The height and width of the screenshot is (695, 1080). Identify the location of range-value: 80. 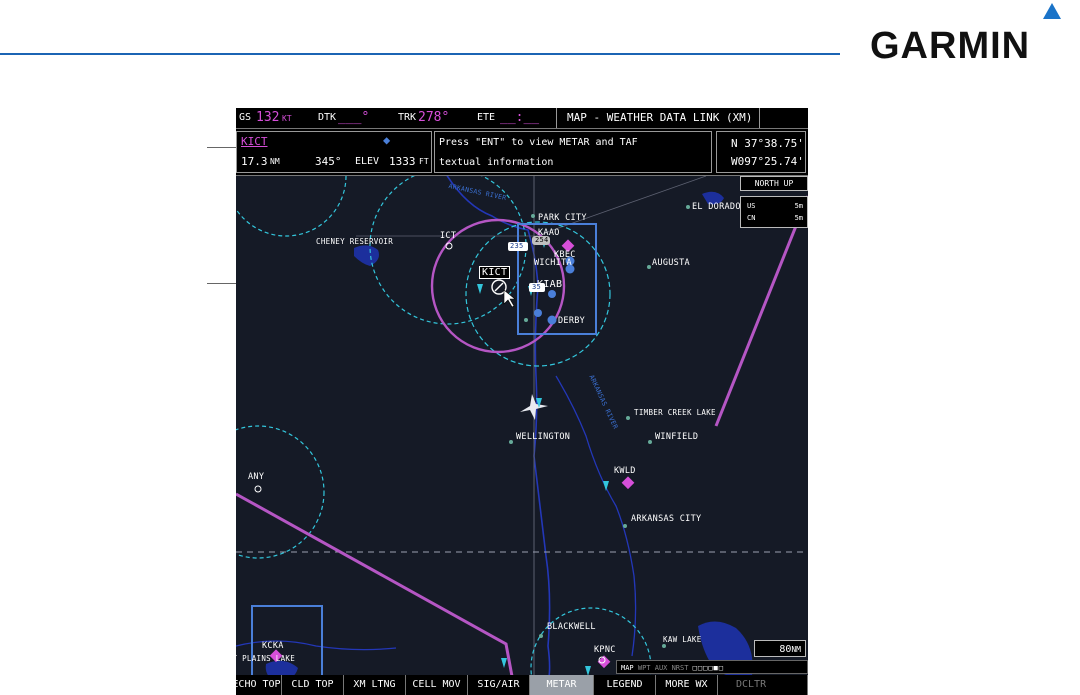
(785, 649).